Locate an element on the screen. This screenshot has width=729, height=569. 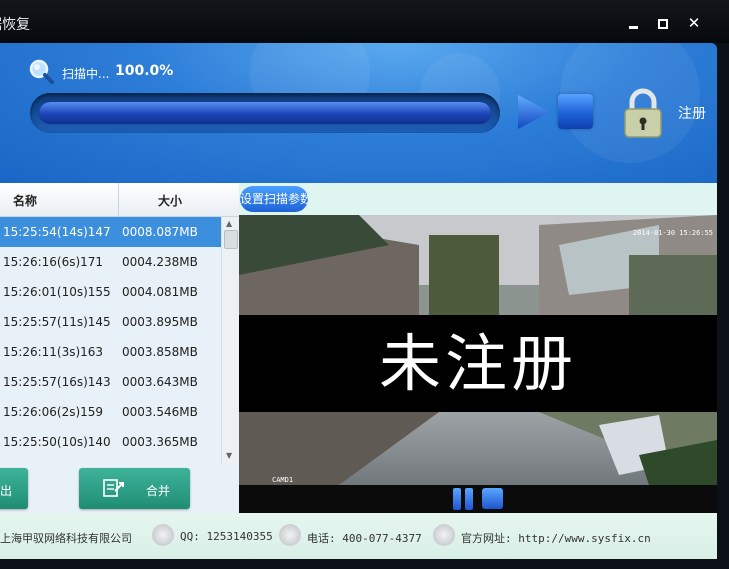
scroll-down-icon: ▼ is located at coordinates (229, 455).